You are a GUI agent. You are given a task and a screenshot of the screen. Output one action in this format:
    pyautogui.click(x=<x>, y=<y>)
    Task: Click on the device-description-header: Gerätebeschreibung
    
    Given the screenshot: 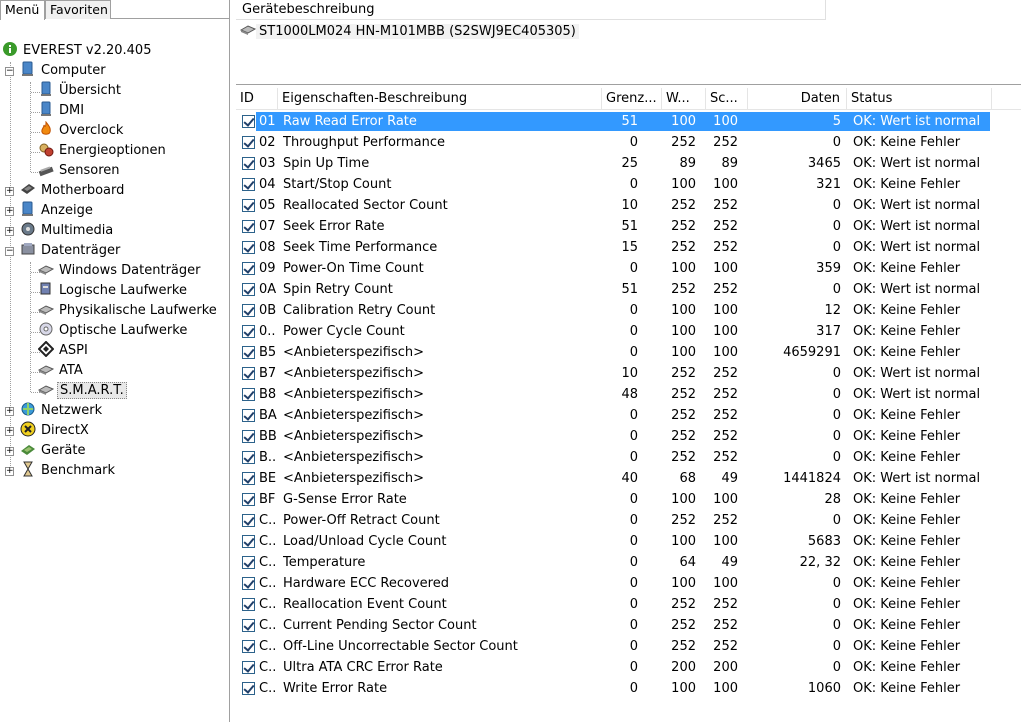 What is the action you would take?
    pyautogui.click(x=531, y=10)
    